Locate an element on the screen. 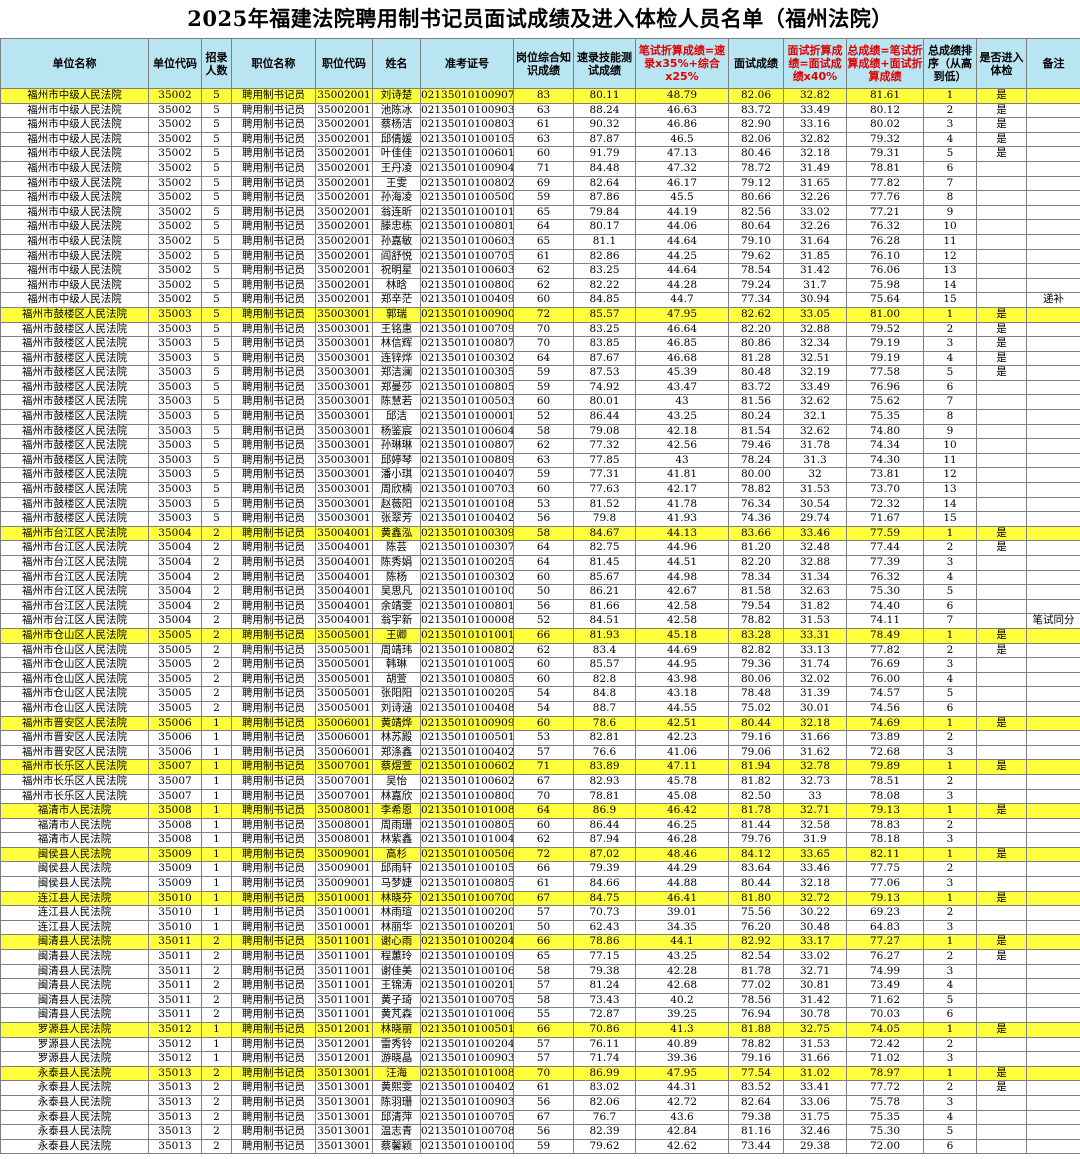 Image resolution: width=1080 pixels, height=1159 pixels. cell-ticket-number: 021350101004089 is located at coordinates (467, 708).